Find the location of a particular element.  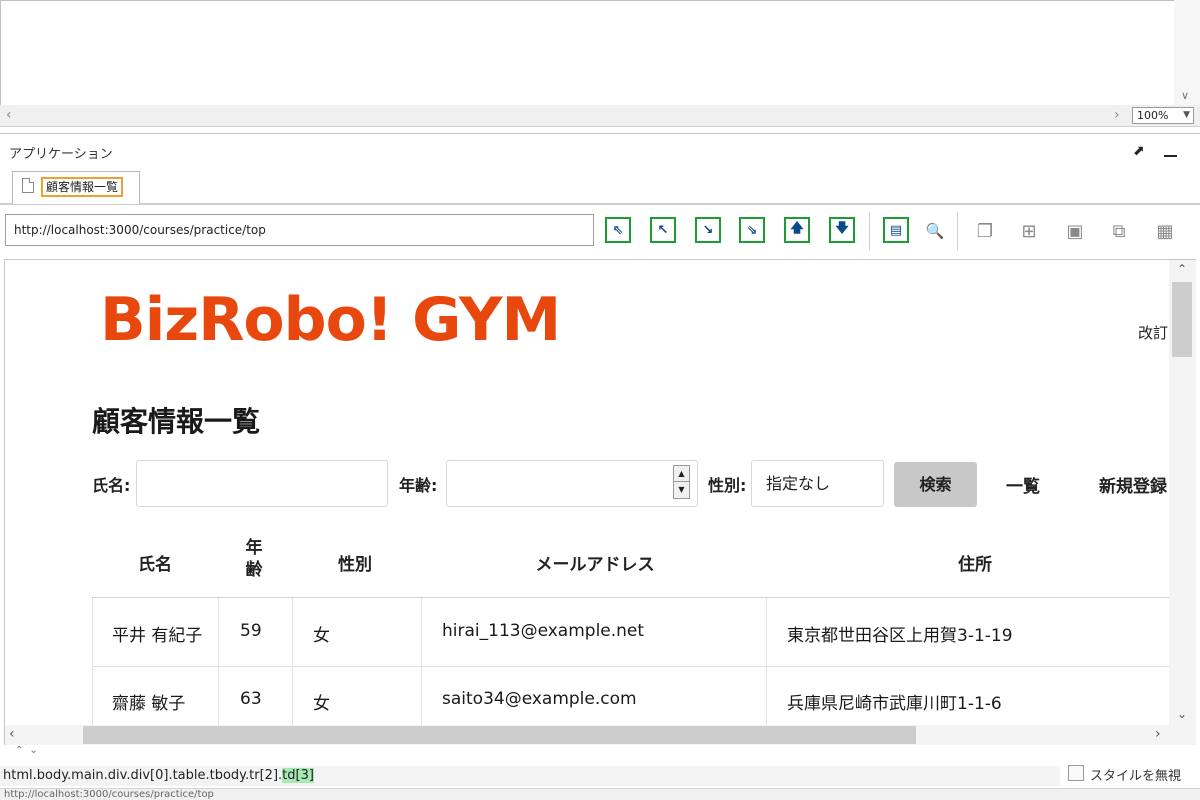

zoom-select: 100% ▼ is located at coordinates (1163, 115).